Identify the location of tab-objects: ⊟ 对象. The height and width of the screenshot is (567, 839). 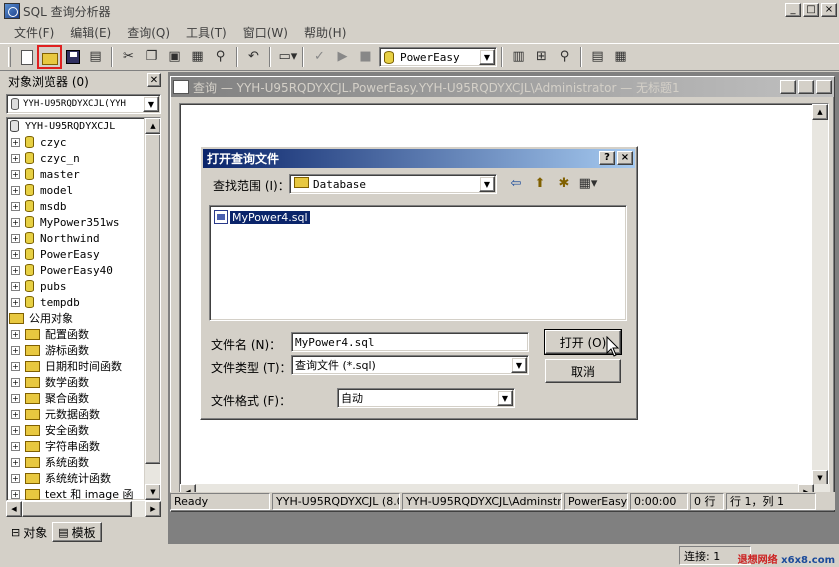
(29, 532).